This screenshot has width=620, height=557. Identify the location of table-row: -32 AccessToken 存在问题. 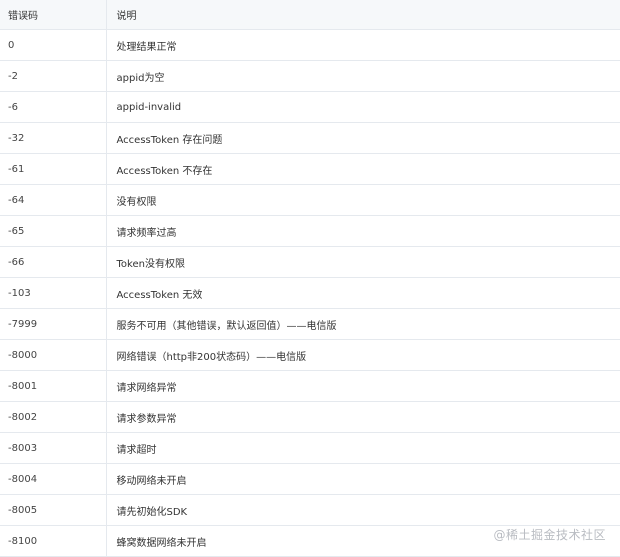
(310, 138).